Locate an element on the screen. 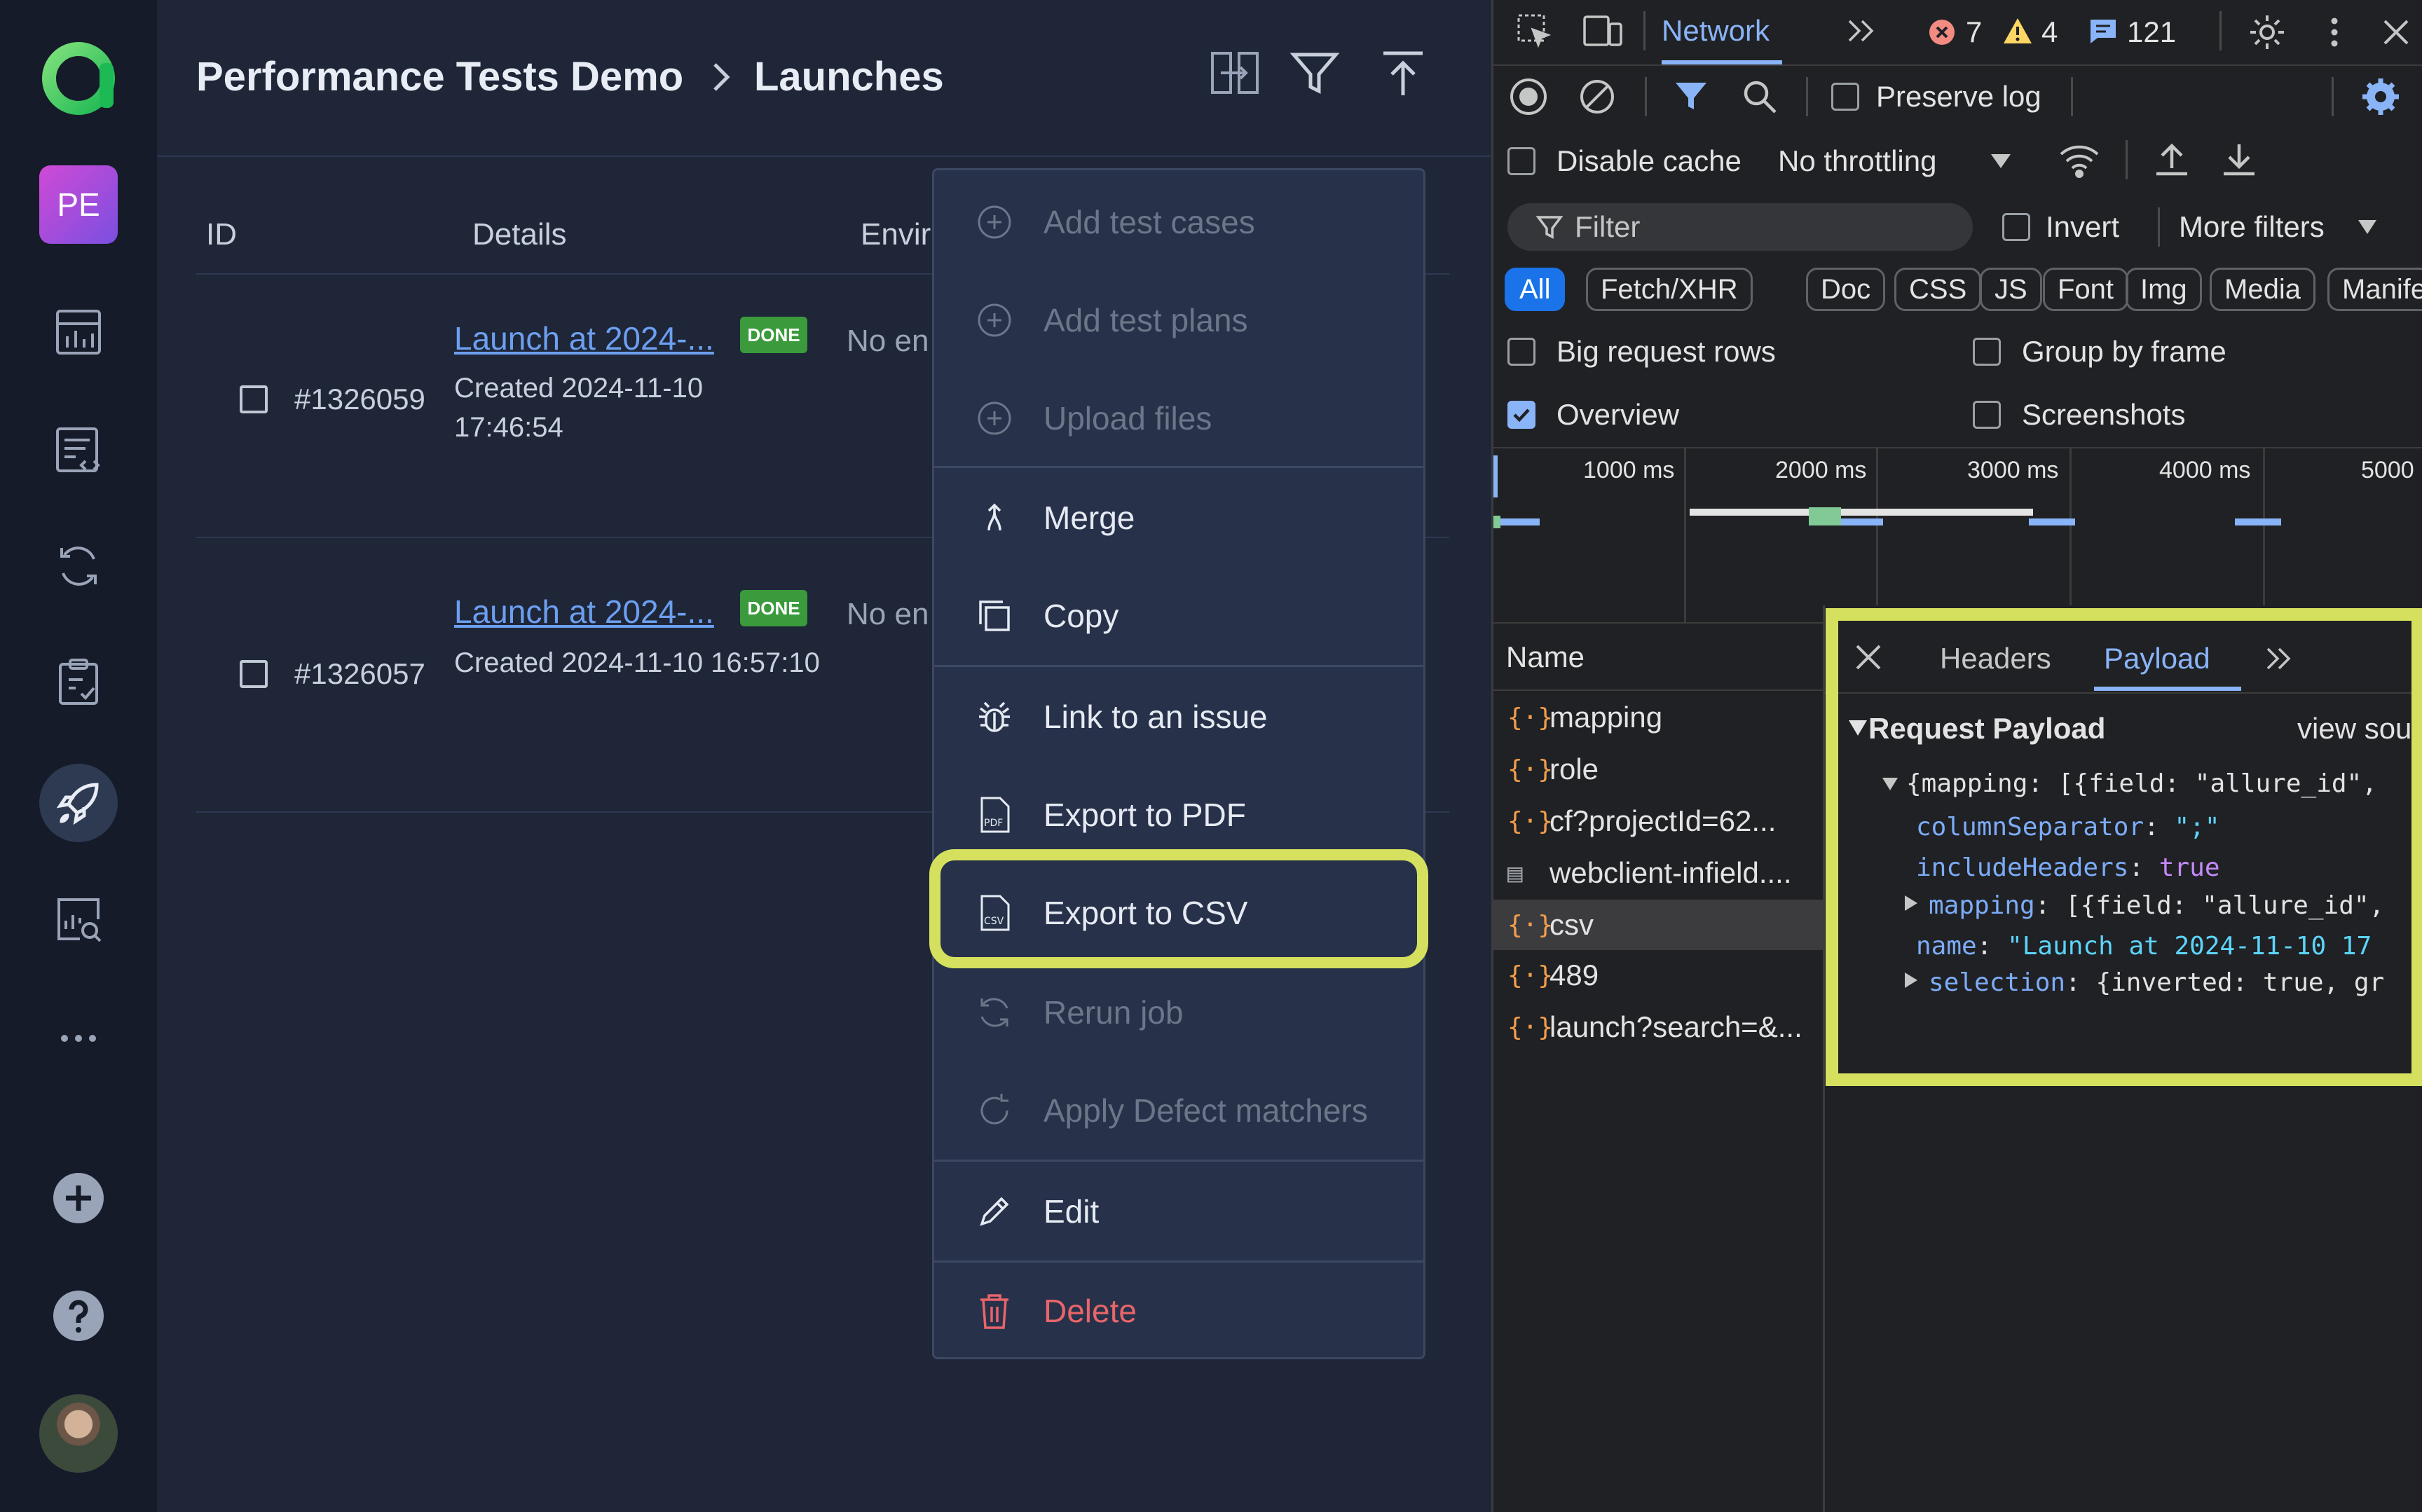 This screenshot has width=2422, height=1512. type-filter-img: Img is located at coordinates (2164, 289).